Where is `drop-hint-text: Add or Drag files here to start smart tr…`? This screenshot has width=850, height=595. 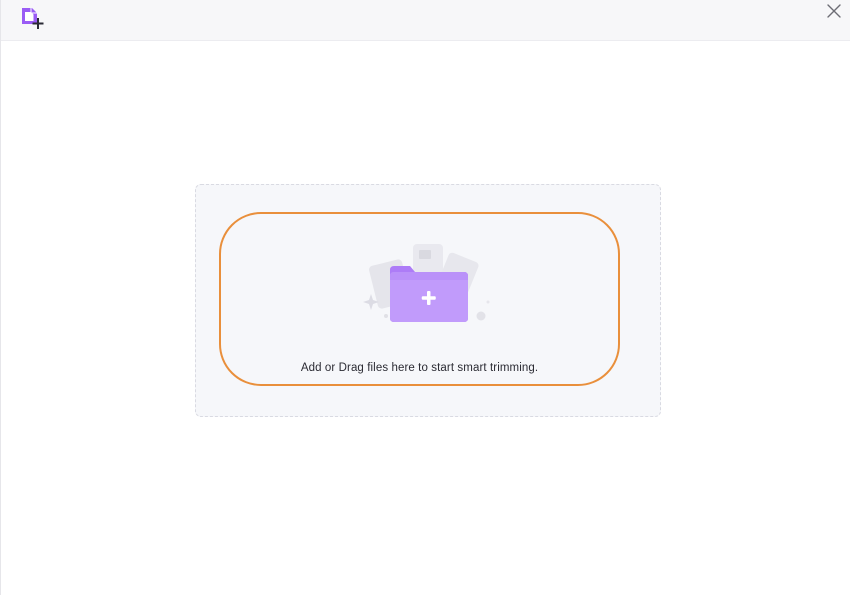
drop-hint-text: Add or Drag files here to start smart tr… is located at coordinates (419, 368).